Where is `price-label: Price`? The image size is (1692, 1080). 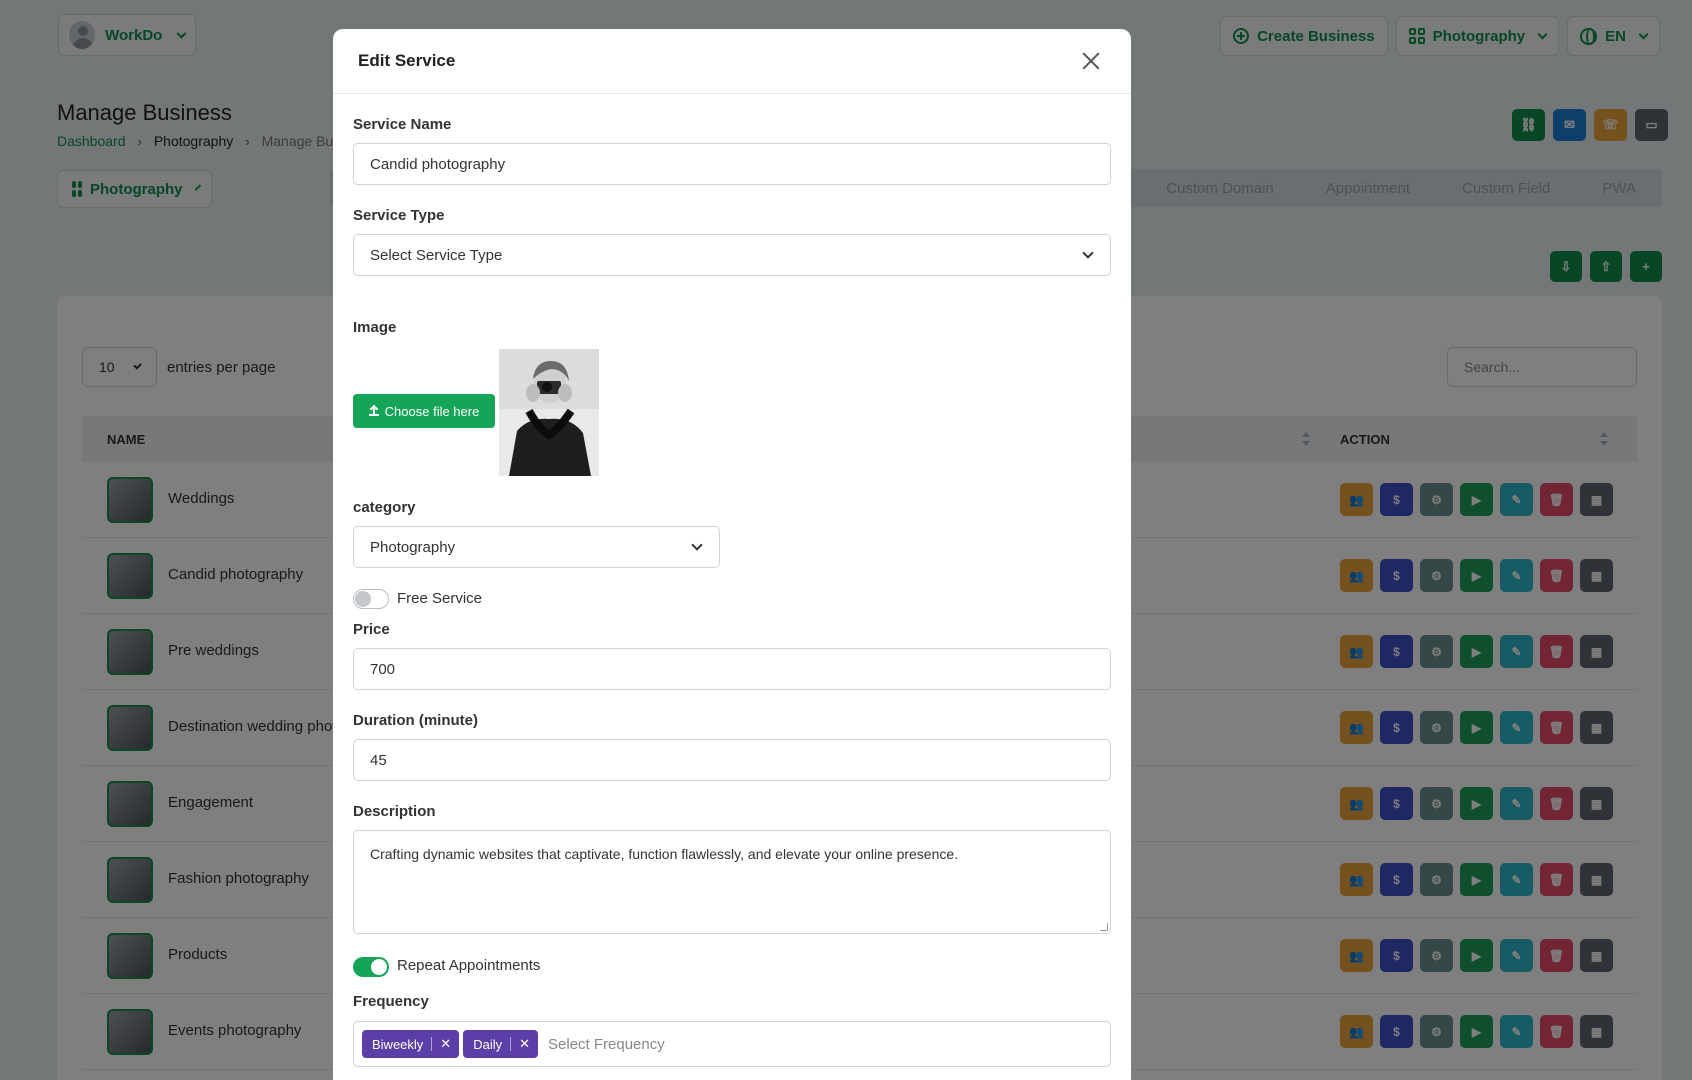 price-label: Price is located at coordinates (371, 629).